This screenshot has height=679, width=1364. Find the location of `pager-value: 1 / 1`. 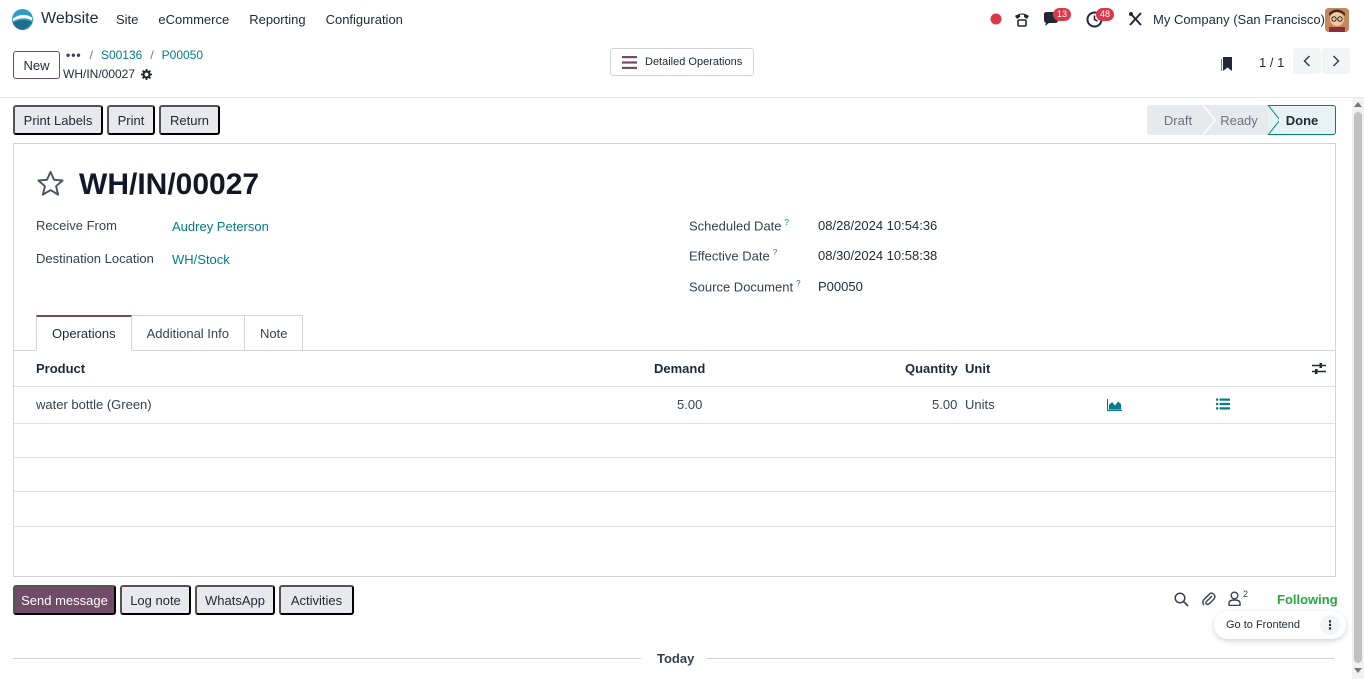

pager-value: 1 / 1 is located at coordinates (1271, 62).